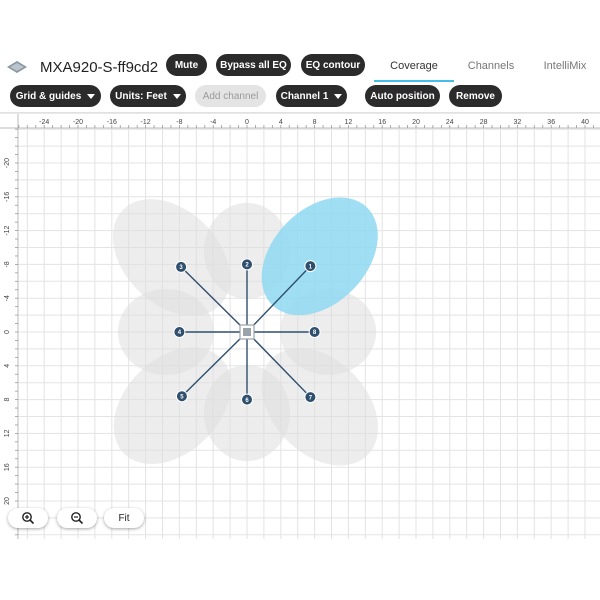 The image size is (600, 600). Describe the element at coordinates (78, 122) in the screenshot. I see `x-tick-label: -20` at that location.